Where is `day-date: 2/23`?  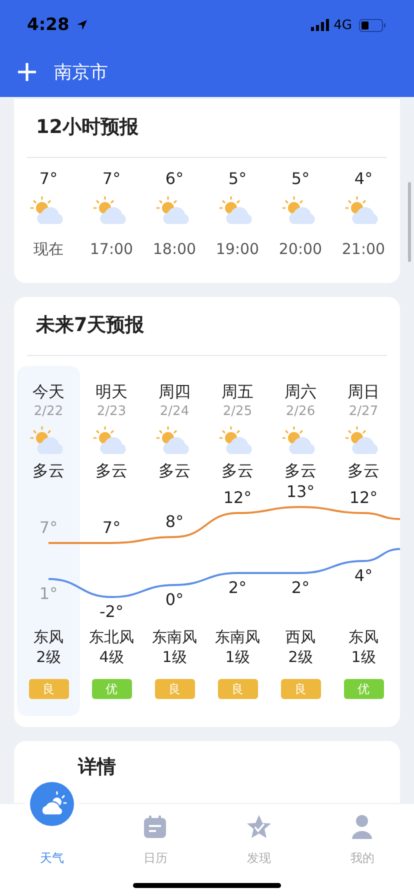
day-date: 2/23 is located at coordinates (111, 412).